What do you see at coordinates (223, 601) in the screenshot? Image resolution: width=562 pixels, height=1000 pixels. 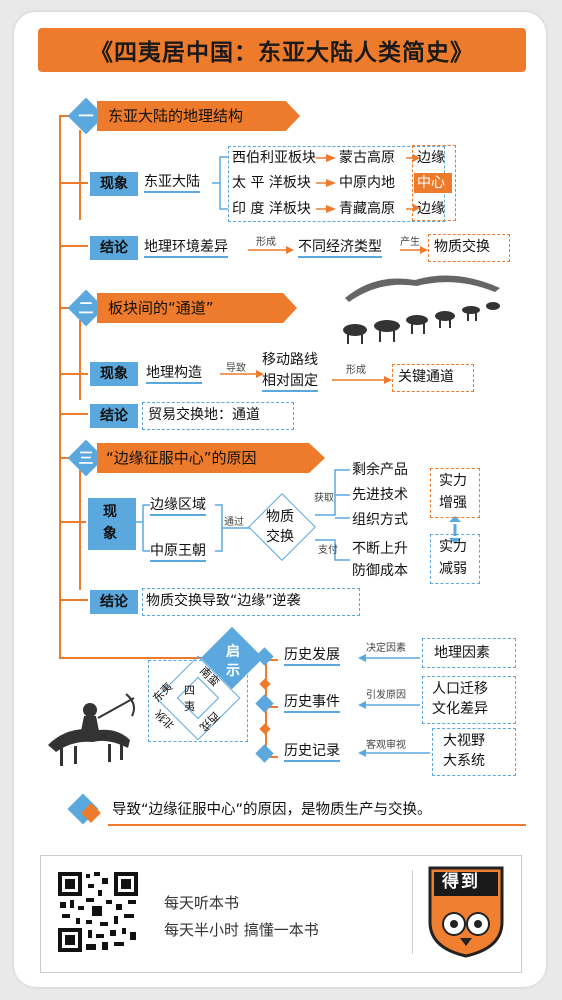 I see `section3-conclusion: 物质交换导致“边缘”逆袭` at bounding box center [223, 601].